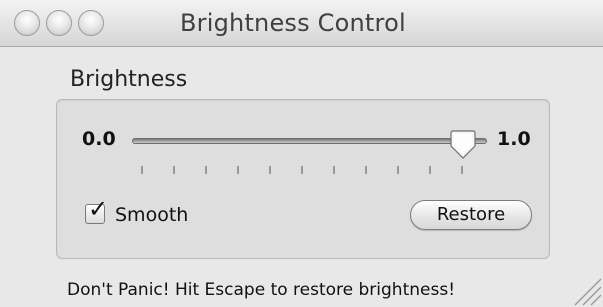  Describe the element at coordinates (152, 215) in the screenshot. I see `smooth-label: Smooth` at that location.